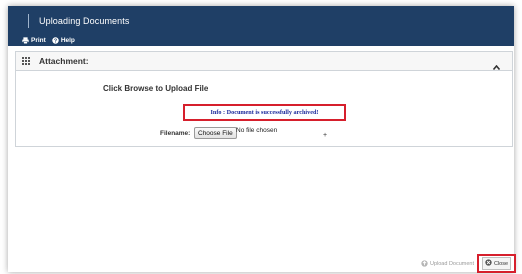 The height and width of the screenshot is (274, 522). I want to click on upload-document-button: Upload Document, so click(447, 264).